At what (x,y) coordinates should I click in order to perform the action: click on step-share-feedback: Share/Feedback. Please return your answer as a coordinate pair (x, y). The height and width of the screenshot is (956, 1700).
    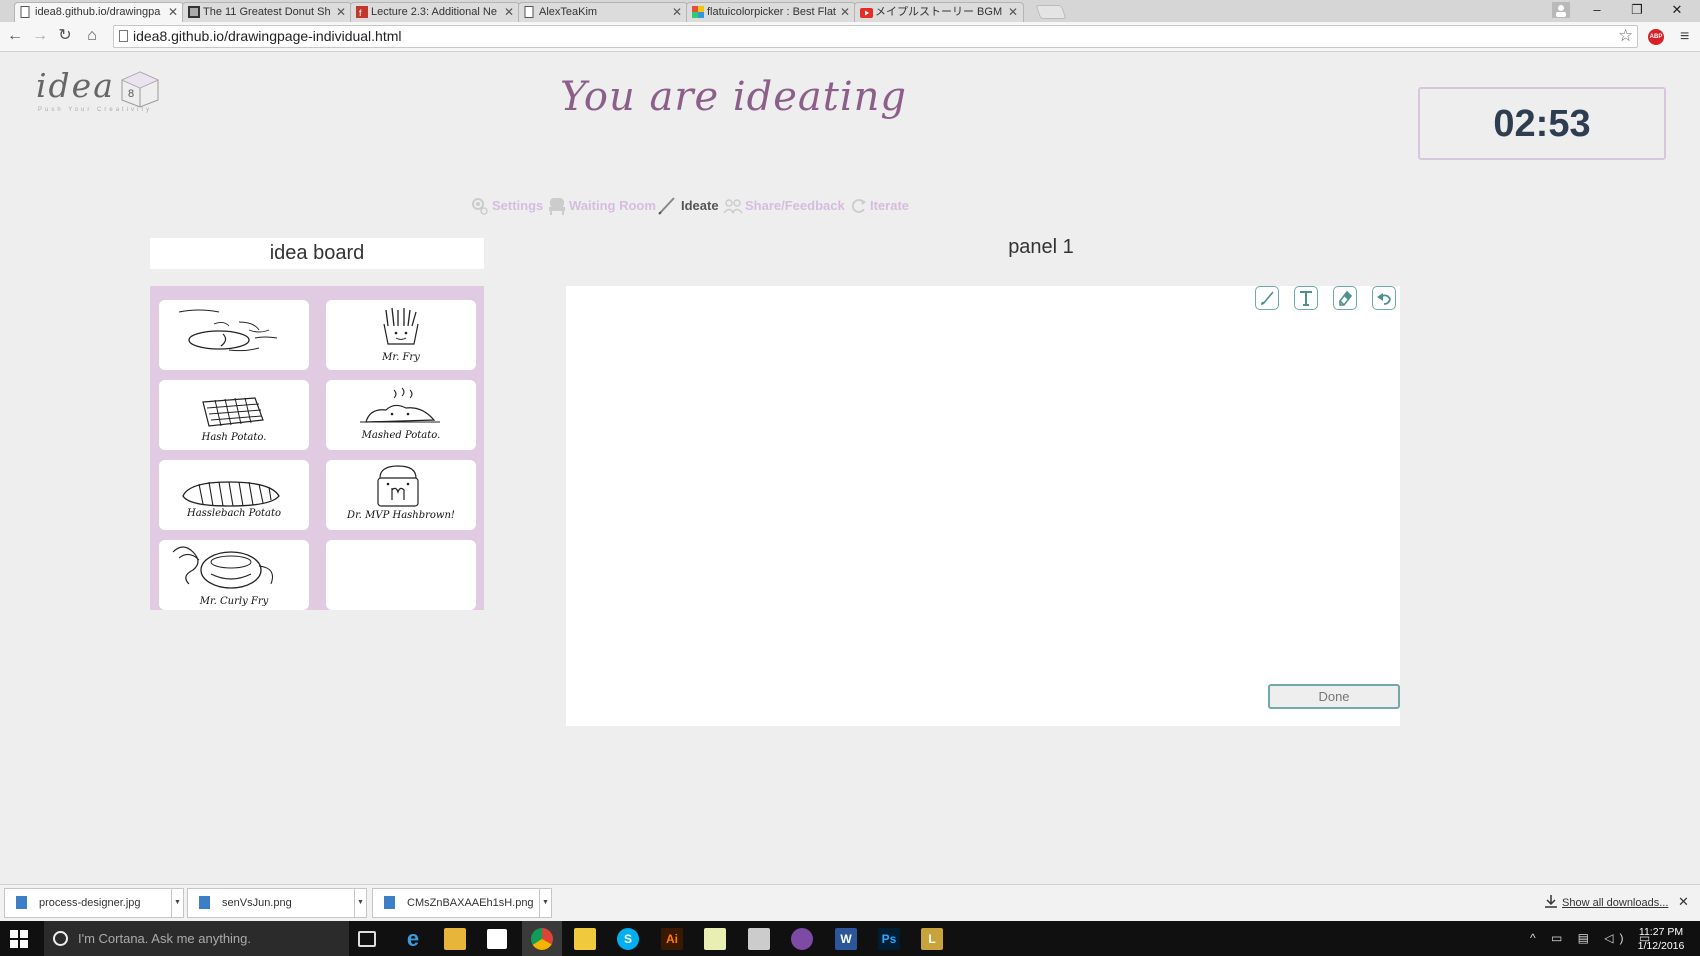
    Looking at the image, I should click on (784, 206).